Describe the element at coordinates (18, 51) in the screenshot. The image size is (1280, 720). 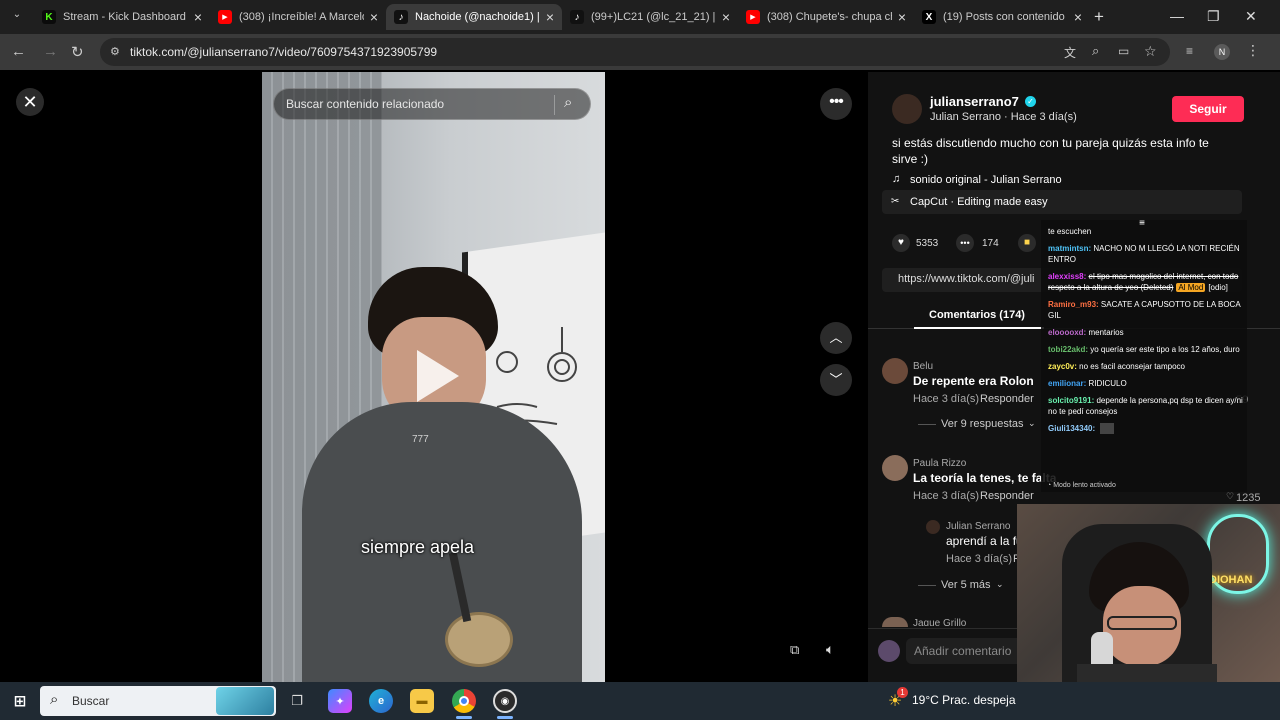
I see `back-icon: ←` at that location.